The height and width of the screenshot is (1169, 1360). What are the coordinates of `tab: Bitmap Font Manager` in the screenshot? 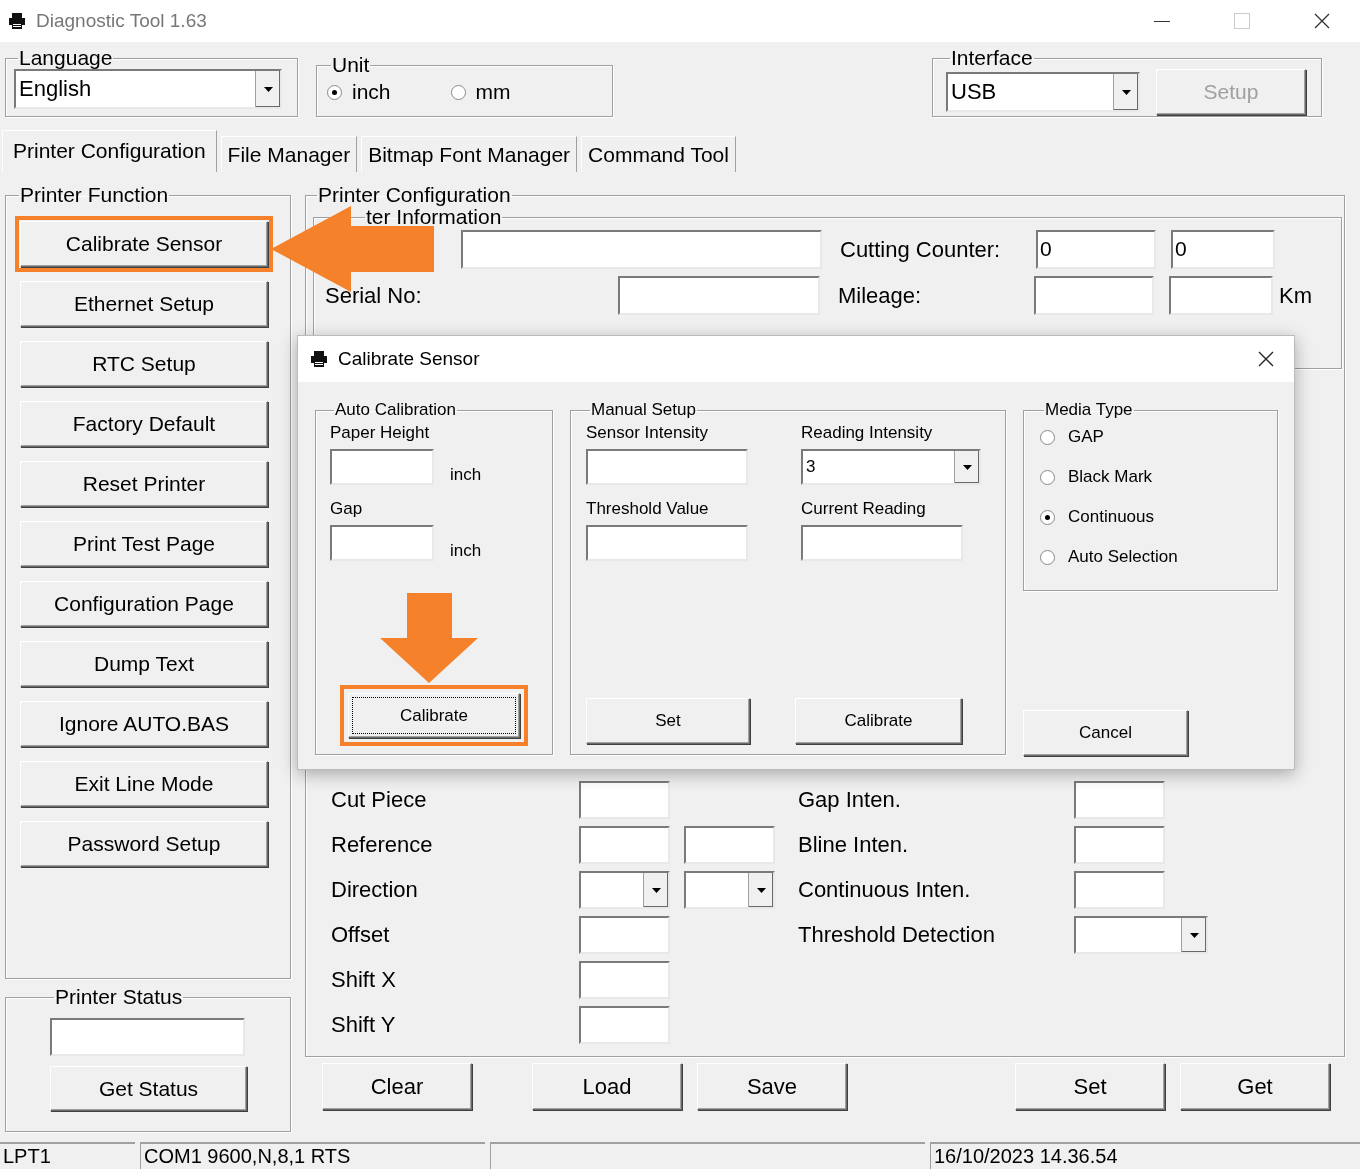 It's located at (469, 154).